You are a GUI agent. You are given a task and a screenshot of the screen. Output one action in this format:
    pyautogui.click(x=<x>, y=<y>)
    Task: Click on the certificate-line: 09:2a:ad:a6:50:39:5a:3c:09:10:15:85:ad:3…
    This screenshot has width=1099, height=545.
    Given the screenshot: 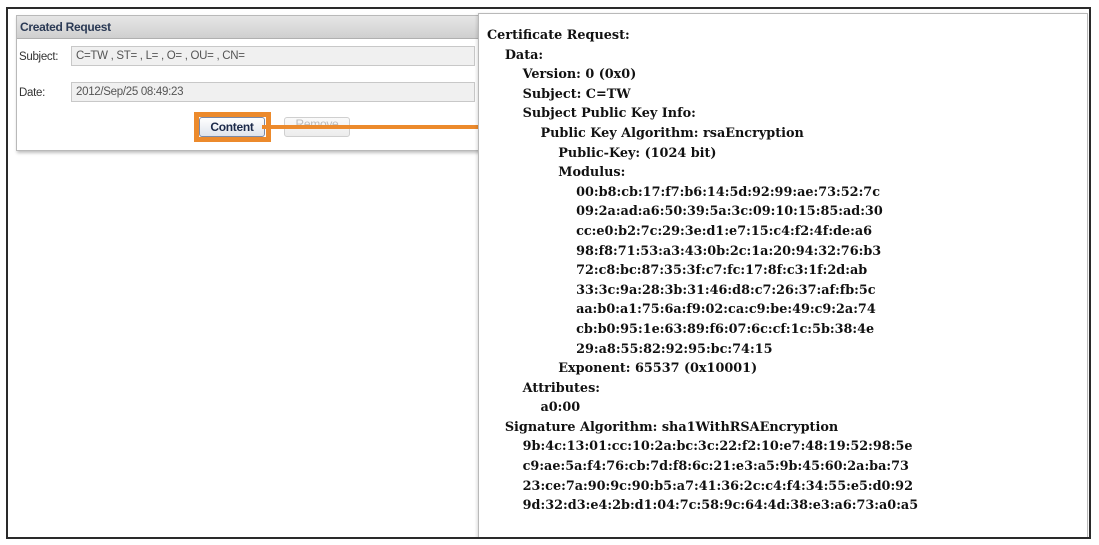 What is the action you would take?
    pyautogui.click(x=729, y=212)
    